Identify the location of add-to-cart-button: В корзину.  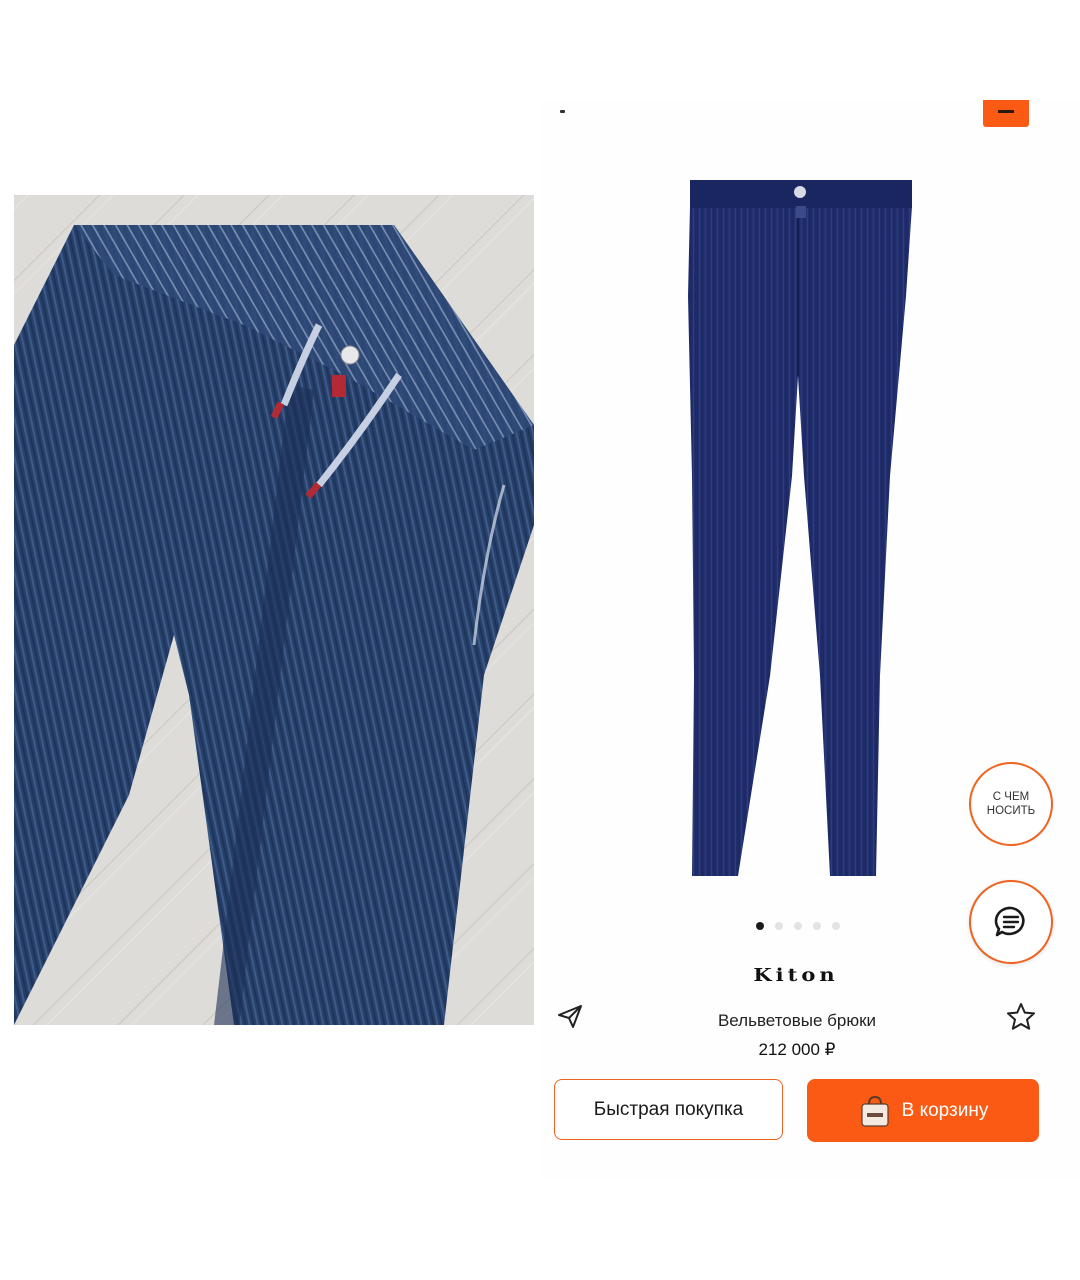
(923, 1110).